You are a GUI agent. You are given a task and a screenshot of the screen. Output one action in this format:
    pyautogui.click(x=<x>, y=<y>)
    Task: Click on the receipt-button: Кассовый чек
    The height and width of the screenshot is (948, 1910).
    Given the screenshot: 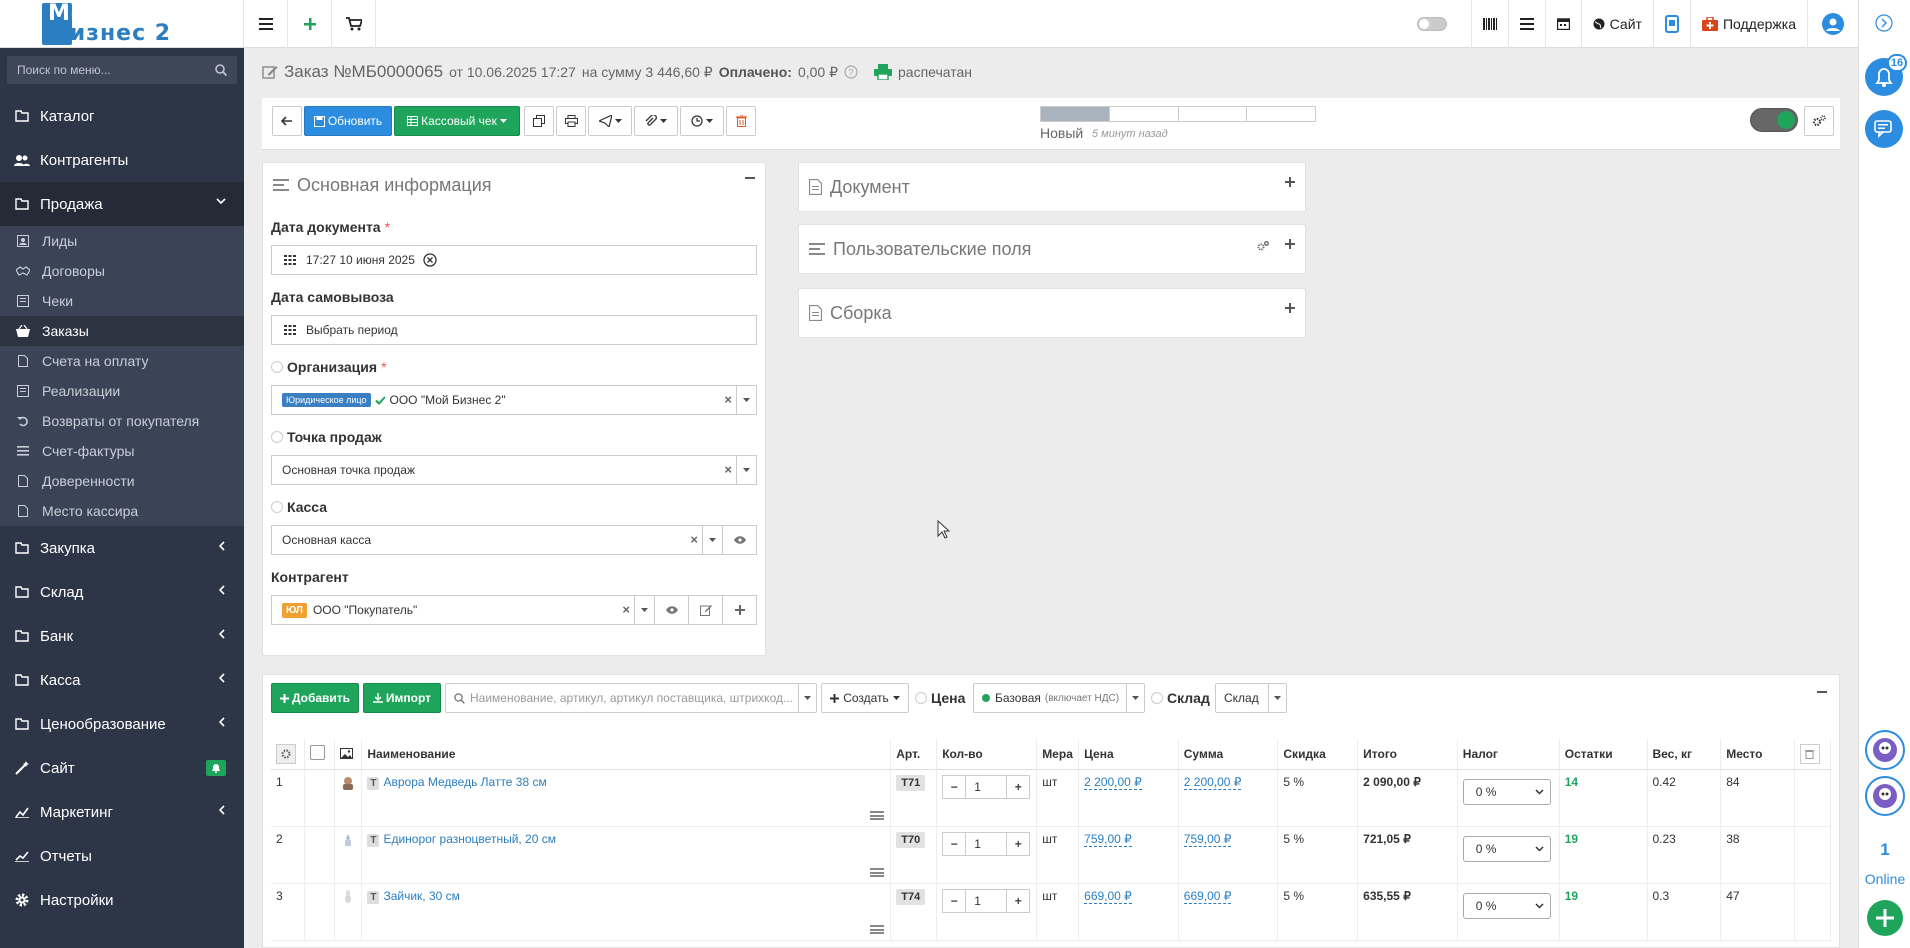 What is the action you would take?
    pyautogui.click(x=457, y=121)
    